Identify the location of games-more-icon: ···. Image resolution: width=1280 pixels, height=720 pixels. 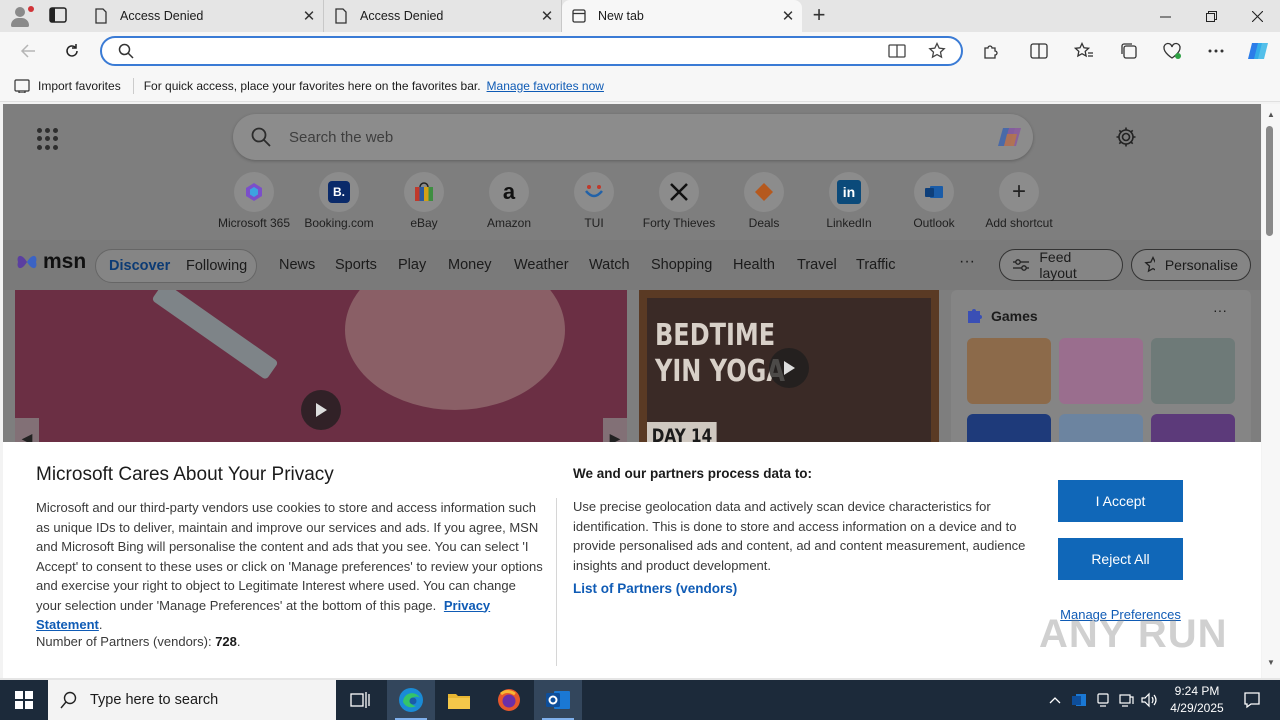
(1220, 310).